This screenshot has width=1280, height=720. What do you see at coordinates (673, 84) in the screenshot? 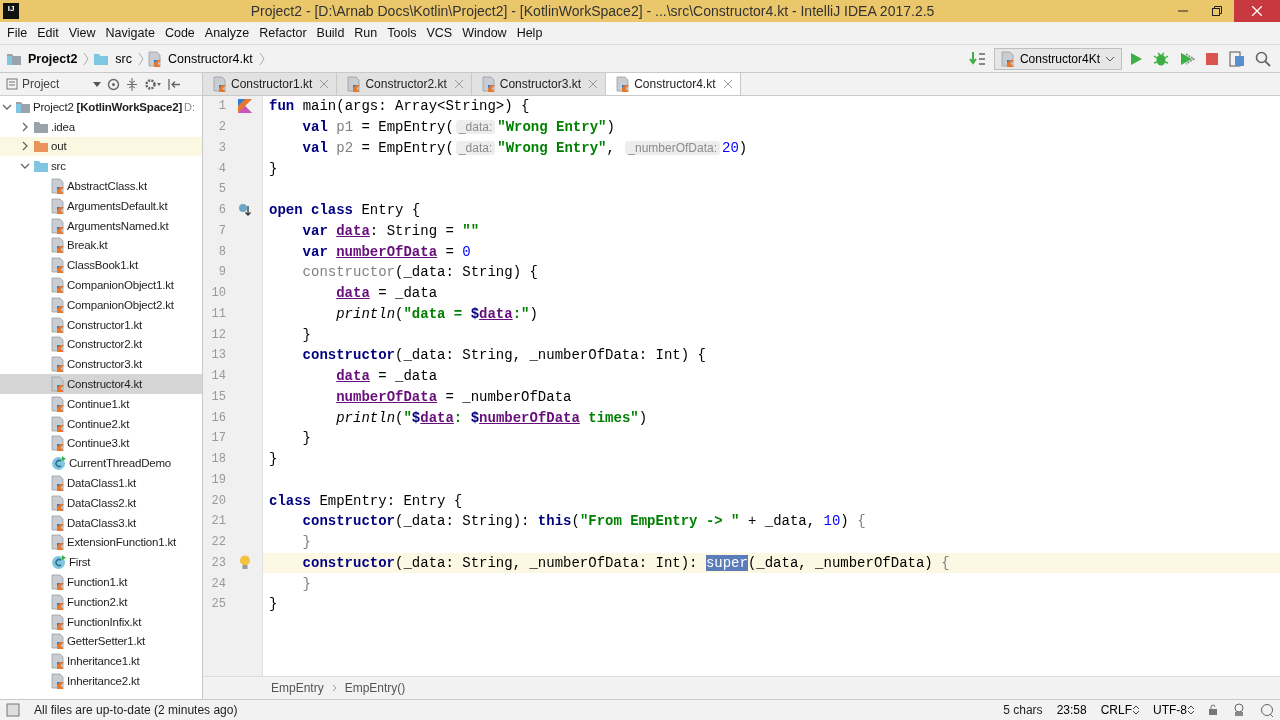
I see `editor-tab: Constructor4.kt` at bounding box center [673, 84].